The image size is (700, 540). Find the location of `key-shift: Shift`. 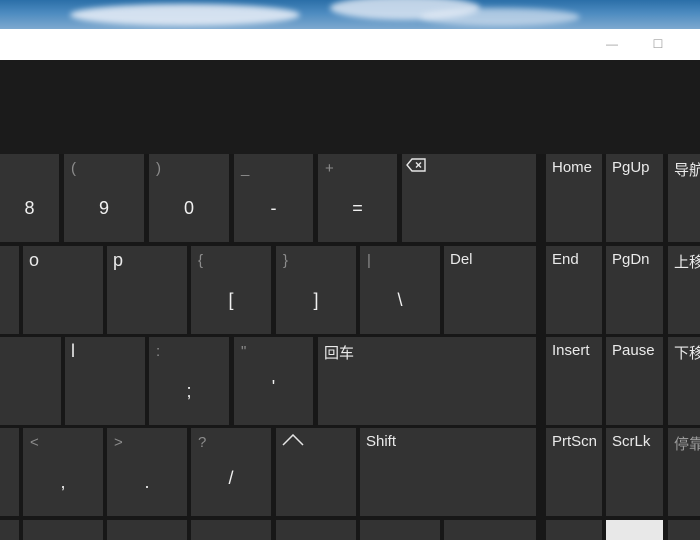

key-shift: Shift is located at coordinates (448, 472).